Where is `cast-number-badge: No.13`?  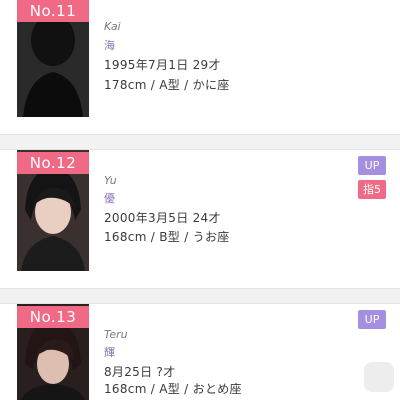
cast-number-badge: No.13 is located at coordinates (53, 317).